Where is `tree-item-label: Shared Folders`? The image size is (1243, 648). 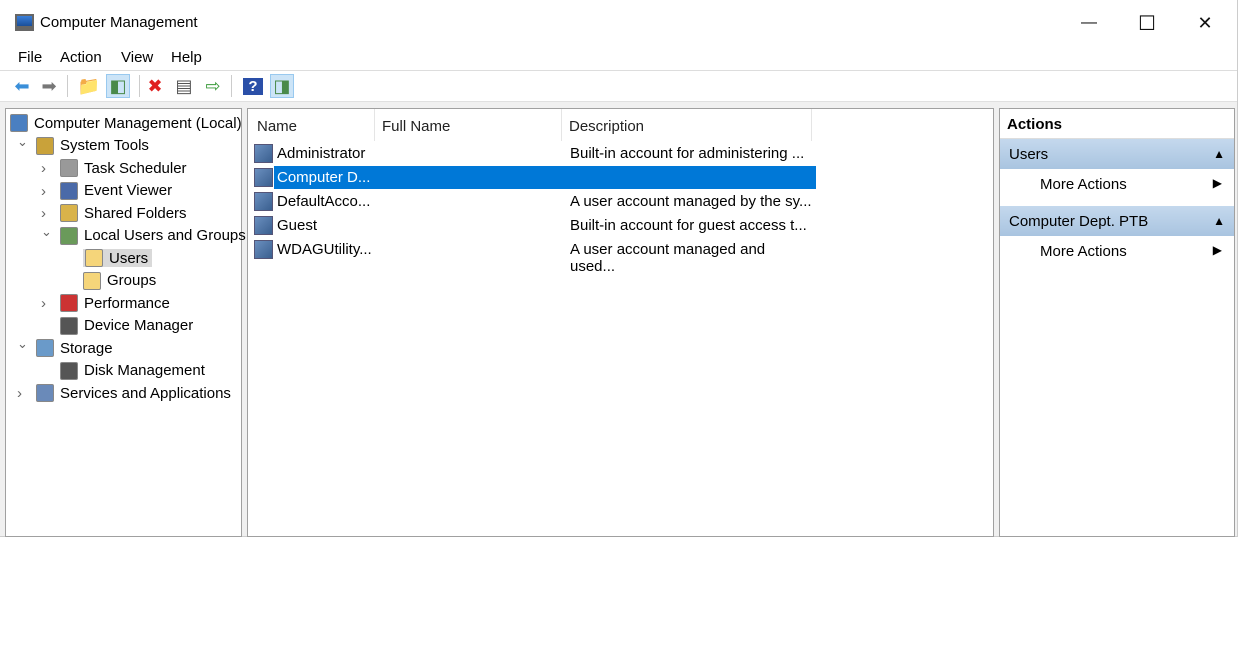
tree-item-label: Shared Folders is located at coordinates (135, 213).